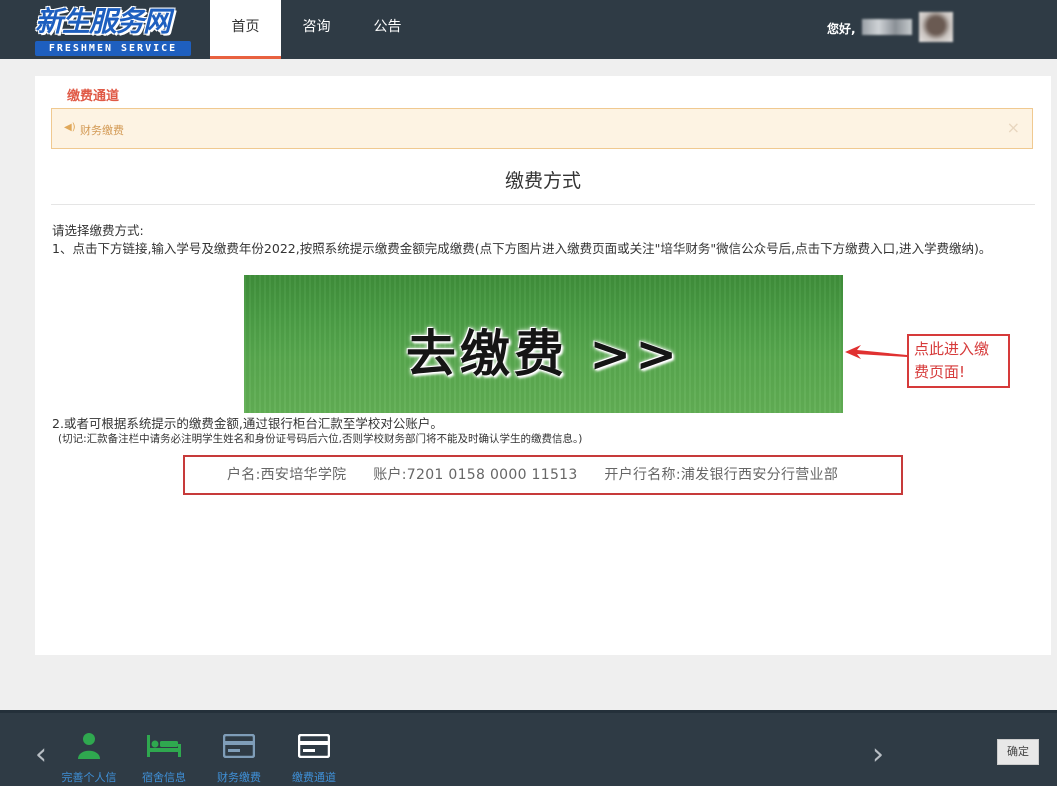 This screenshot has height=786, width=1057. I want to click on username-redacted, so click(887, 27).